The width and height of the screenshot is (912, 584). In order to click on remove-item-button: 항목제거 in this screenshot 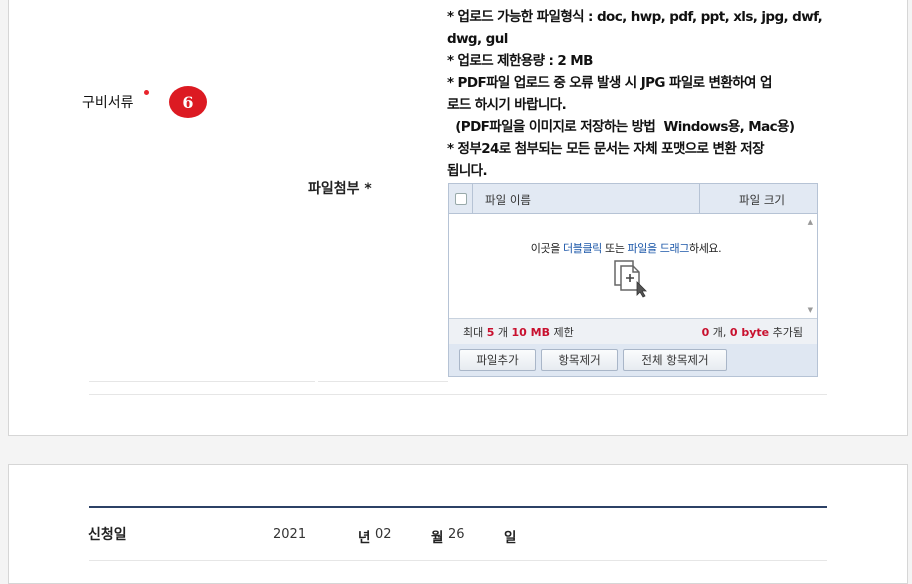, I will do `click(579, 360)`.